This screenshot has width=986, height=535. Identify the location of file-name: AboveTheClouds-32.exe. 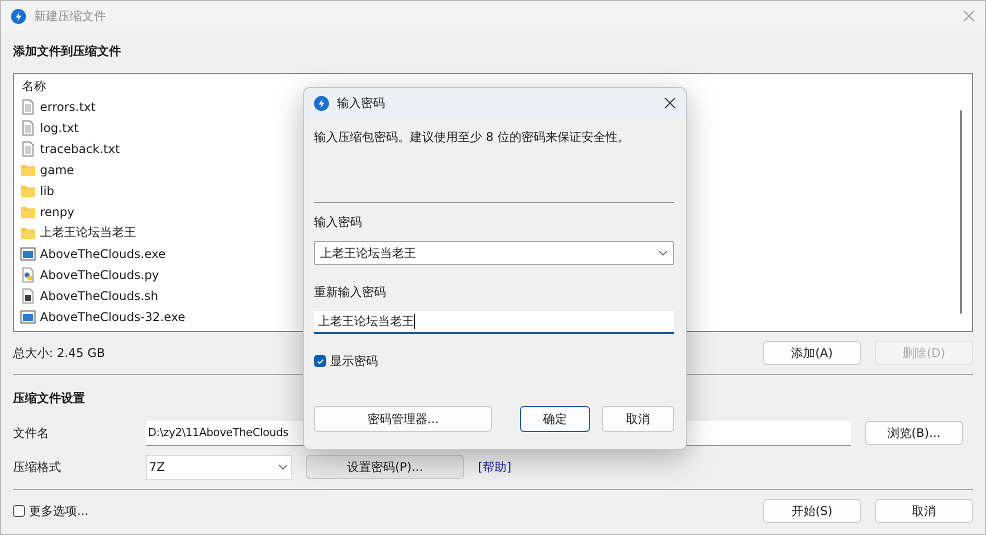
(113, 317).